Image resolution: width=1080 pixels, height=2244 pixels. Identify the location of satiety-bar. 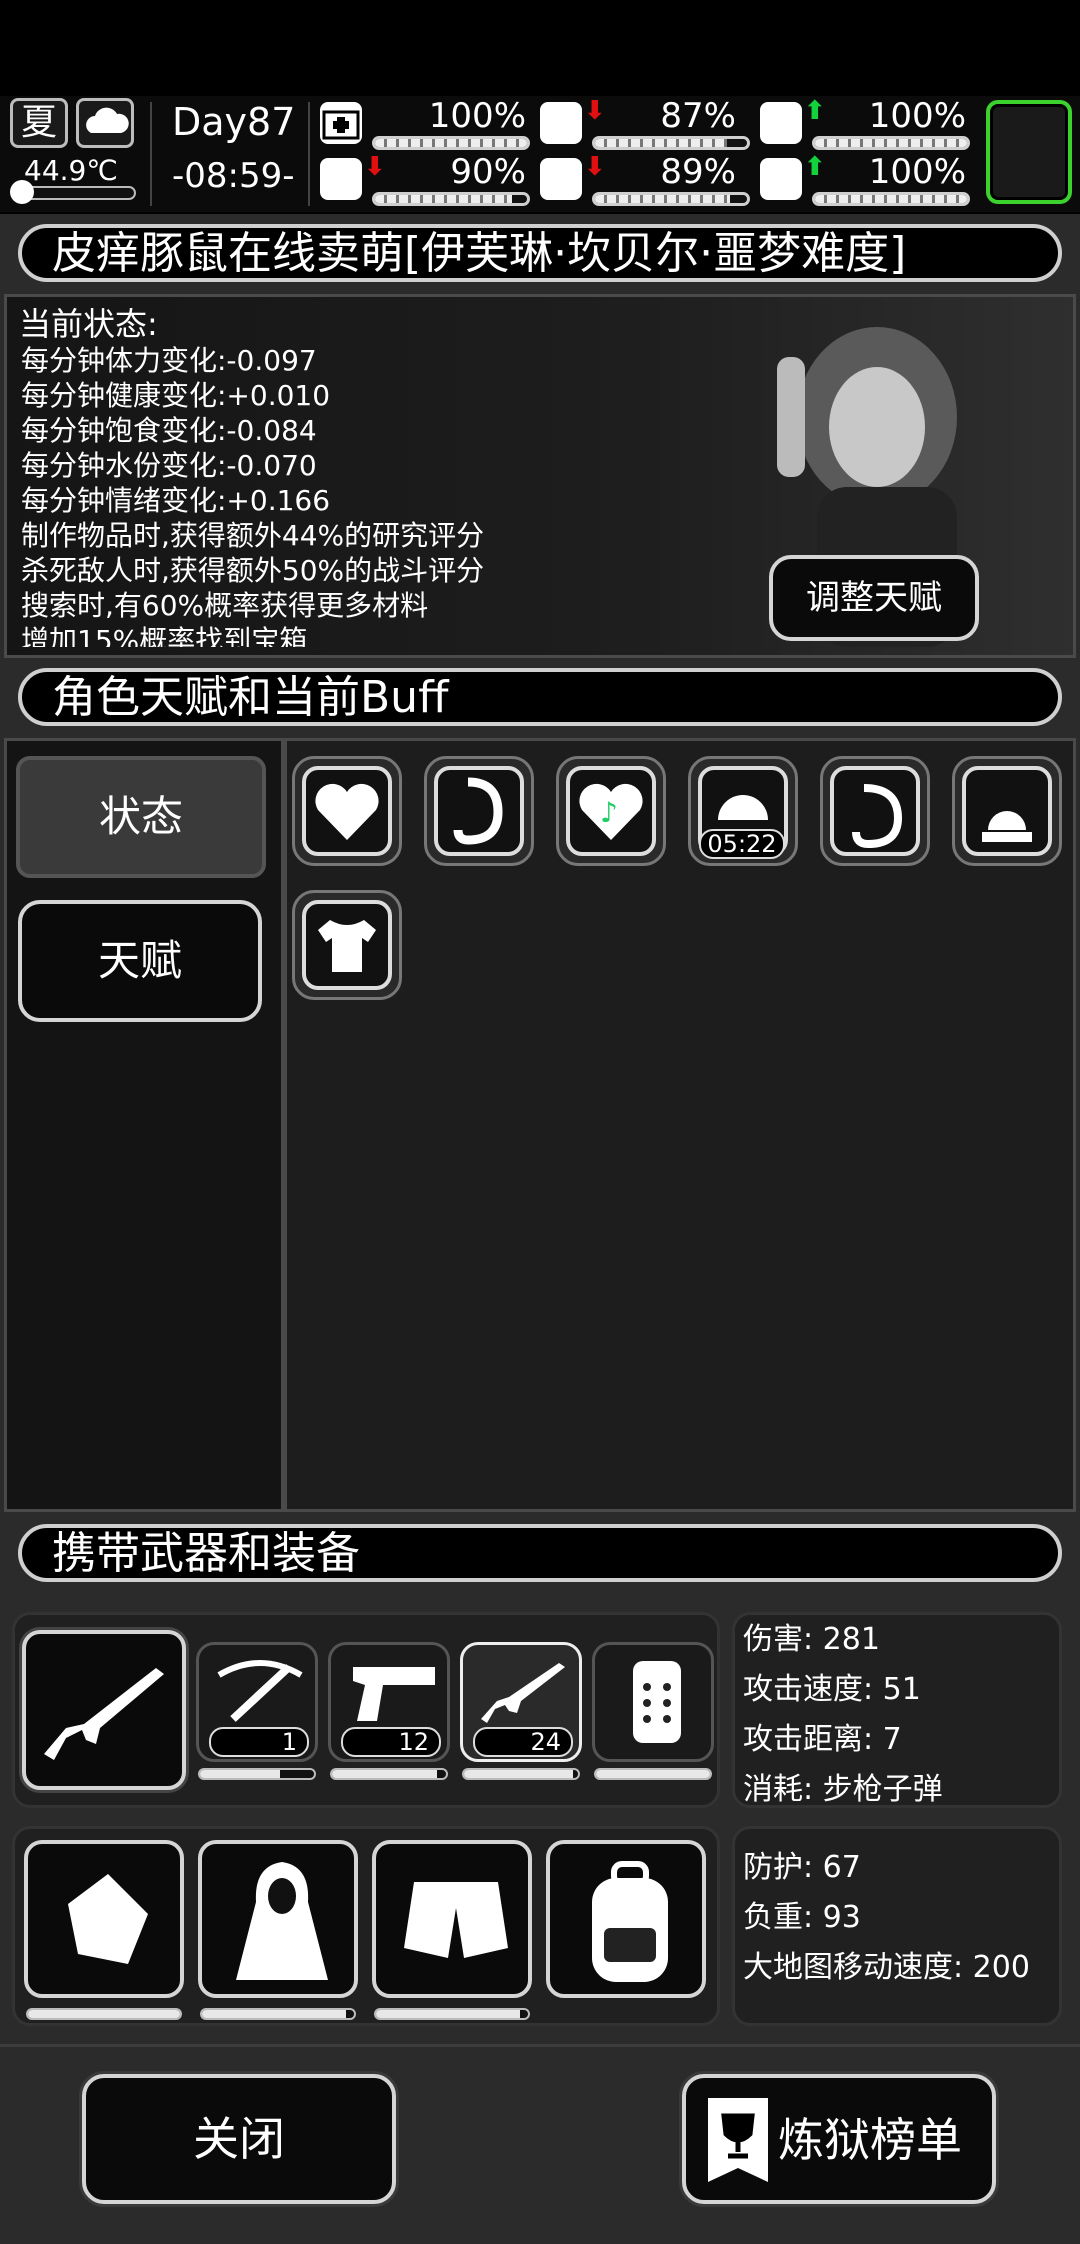
(671, 143).